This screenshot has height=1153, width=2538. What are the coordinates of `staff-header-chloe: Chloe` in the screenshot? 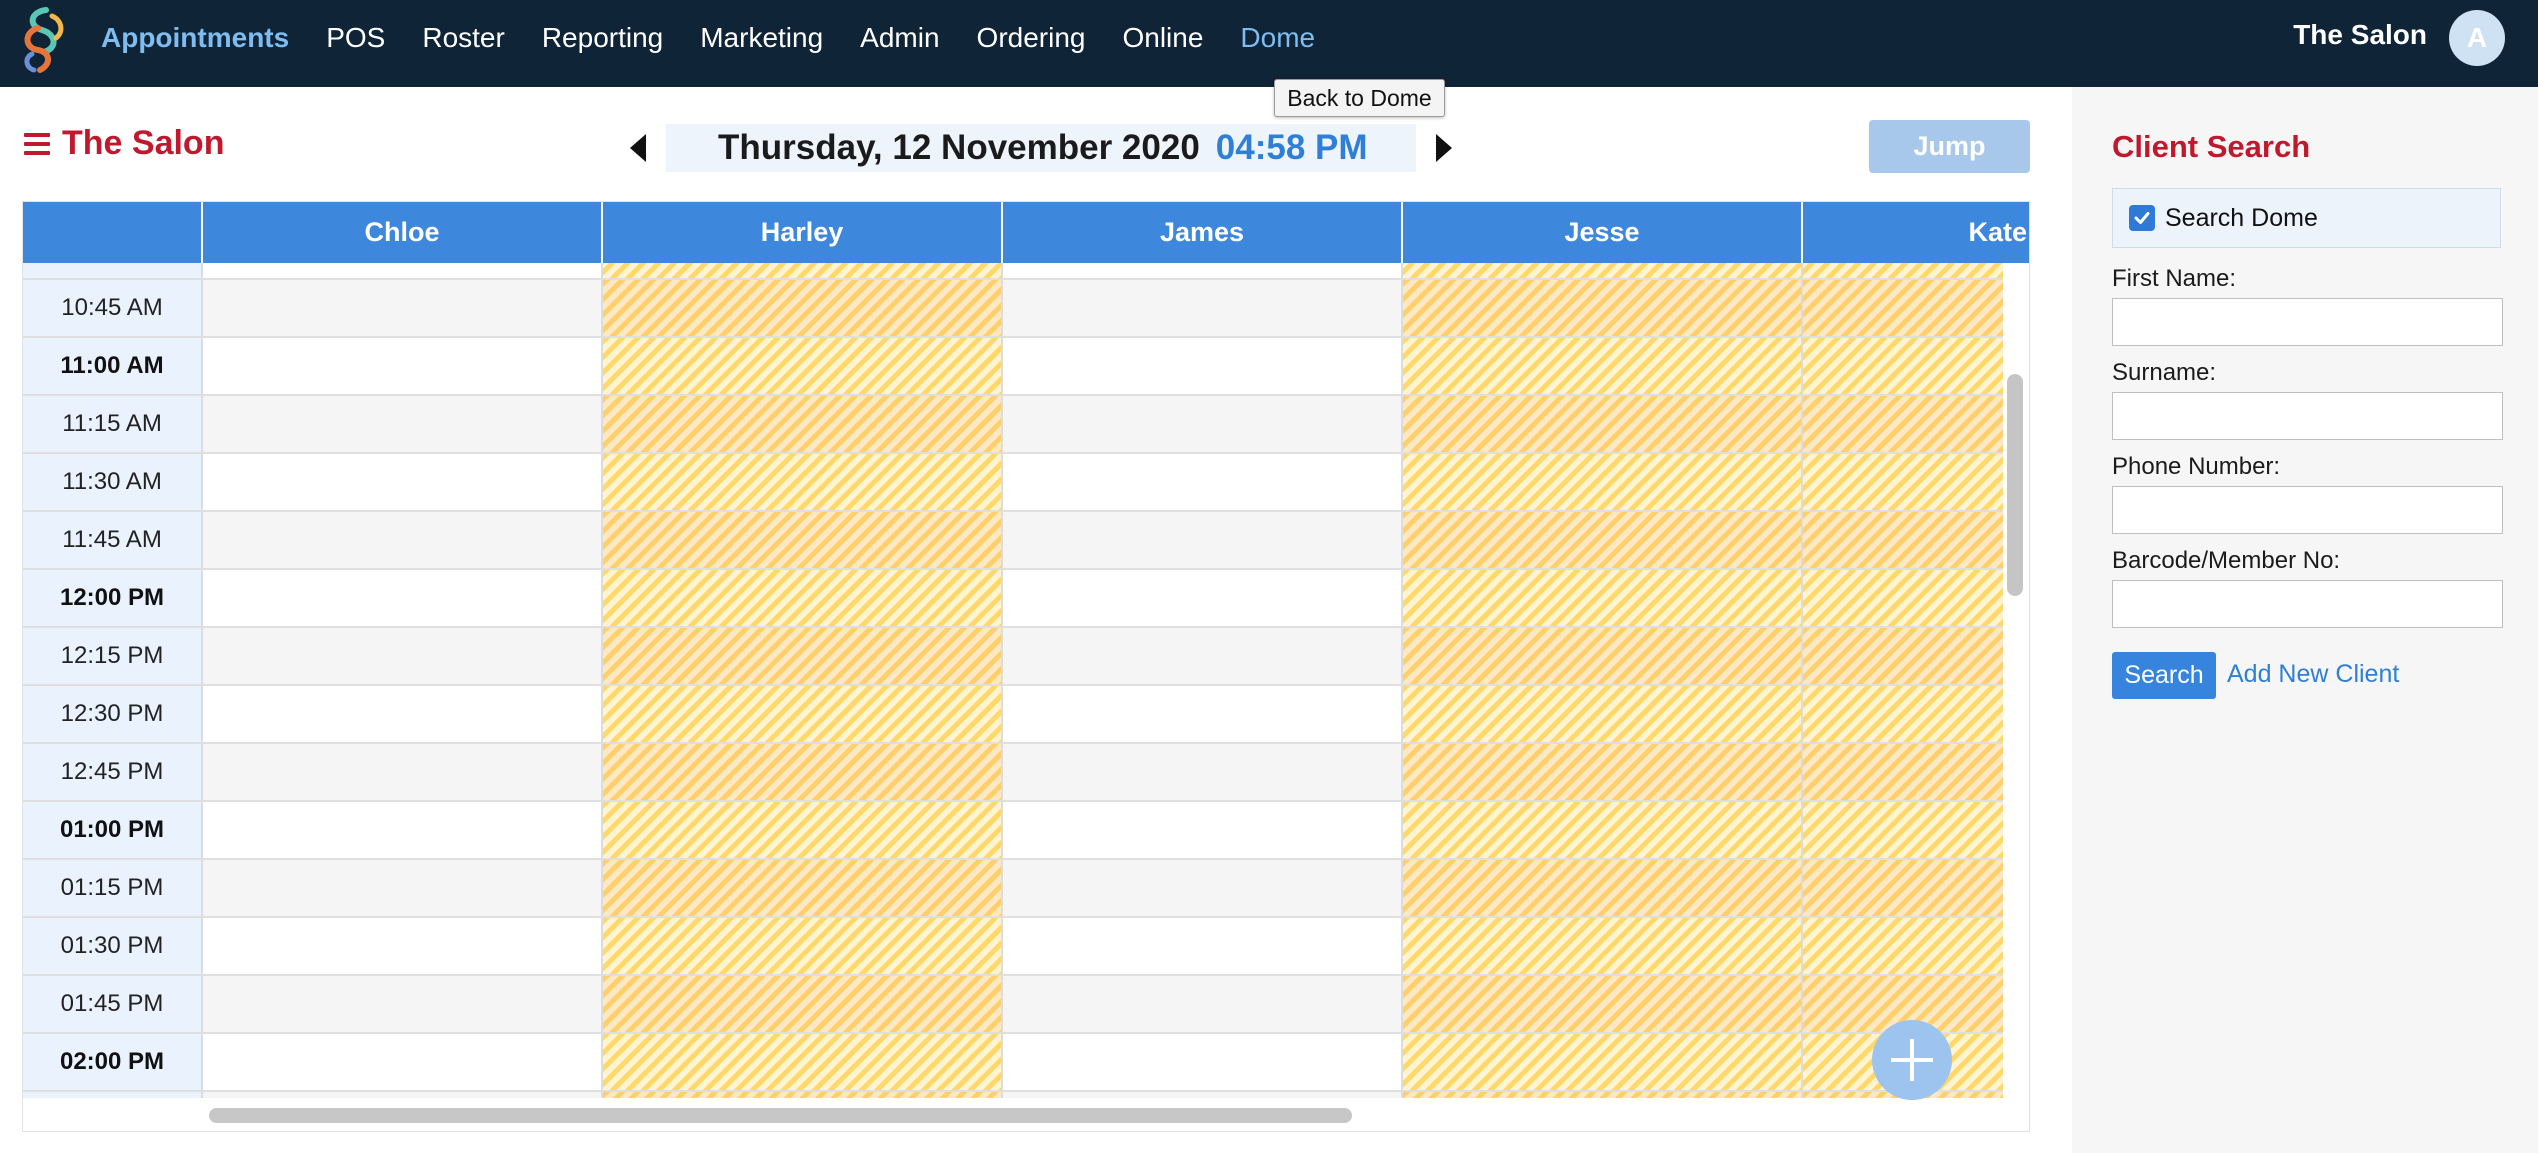 It's located at (403, 232).